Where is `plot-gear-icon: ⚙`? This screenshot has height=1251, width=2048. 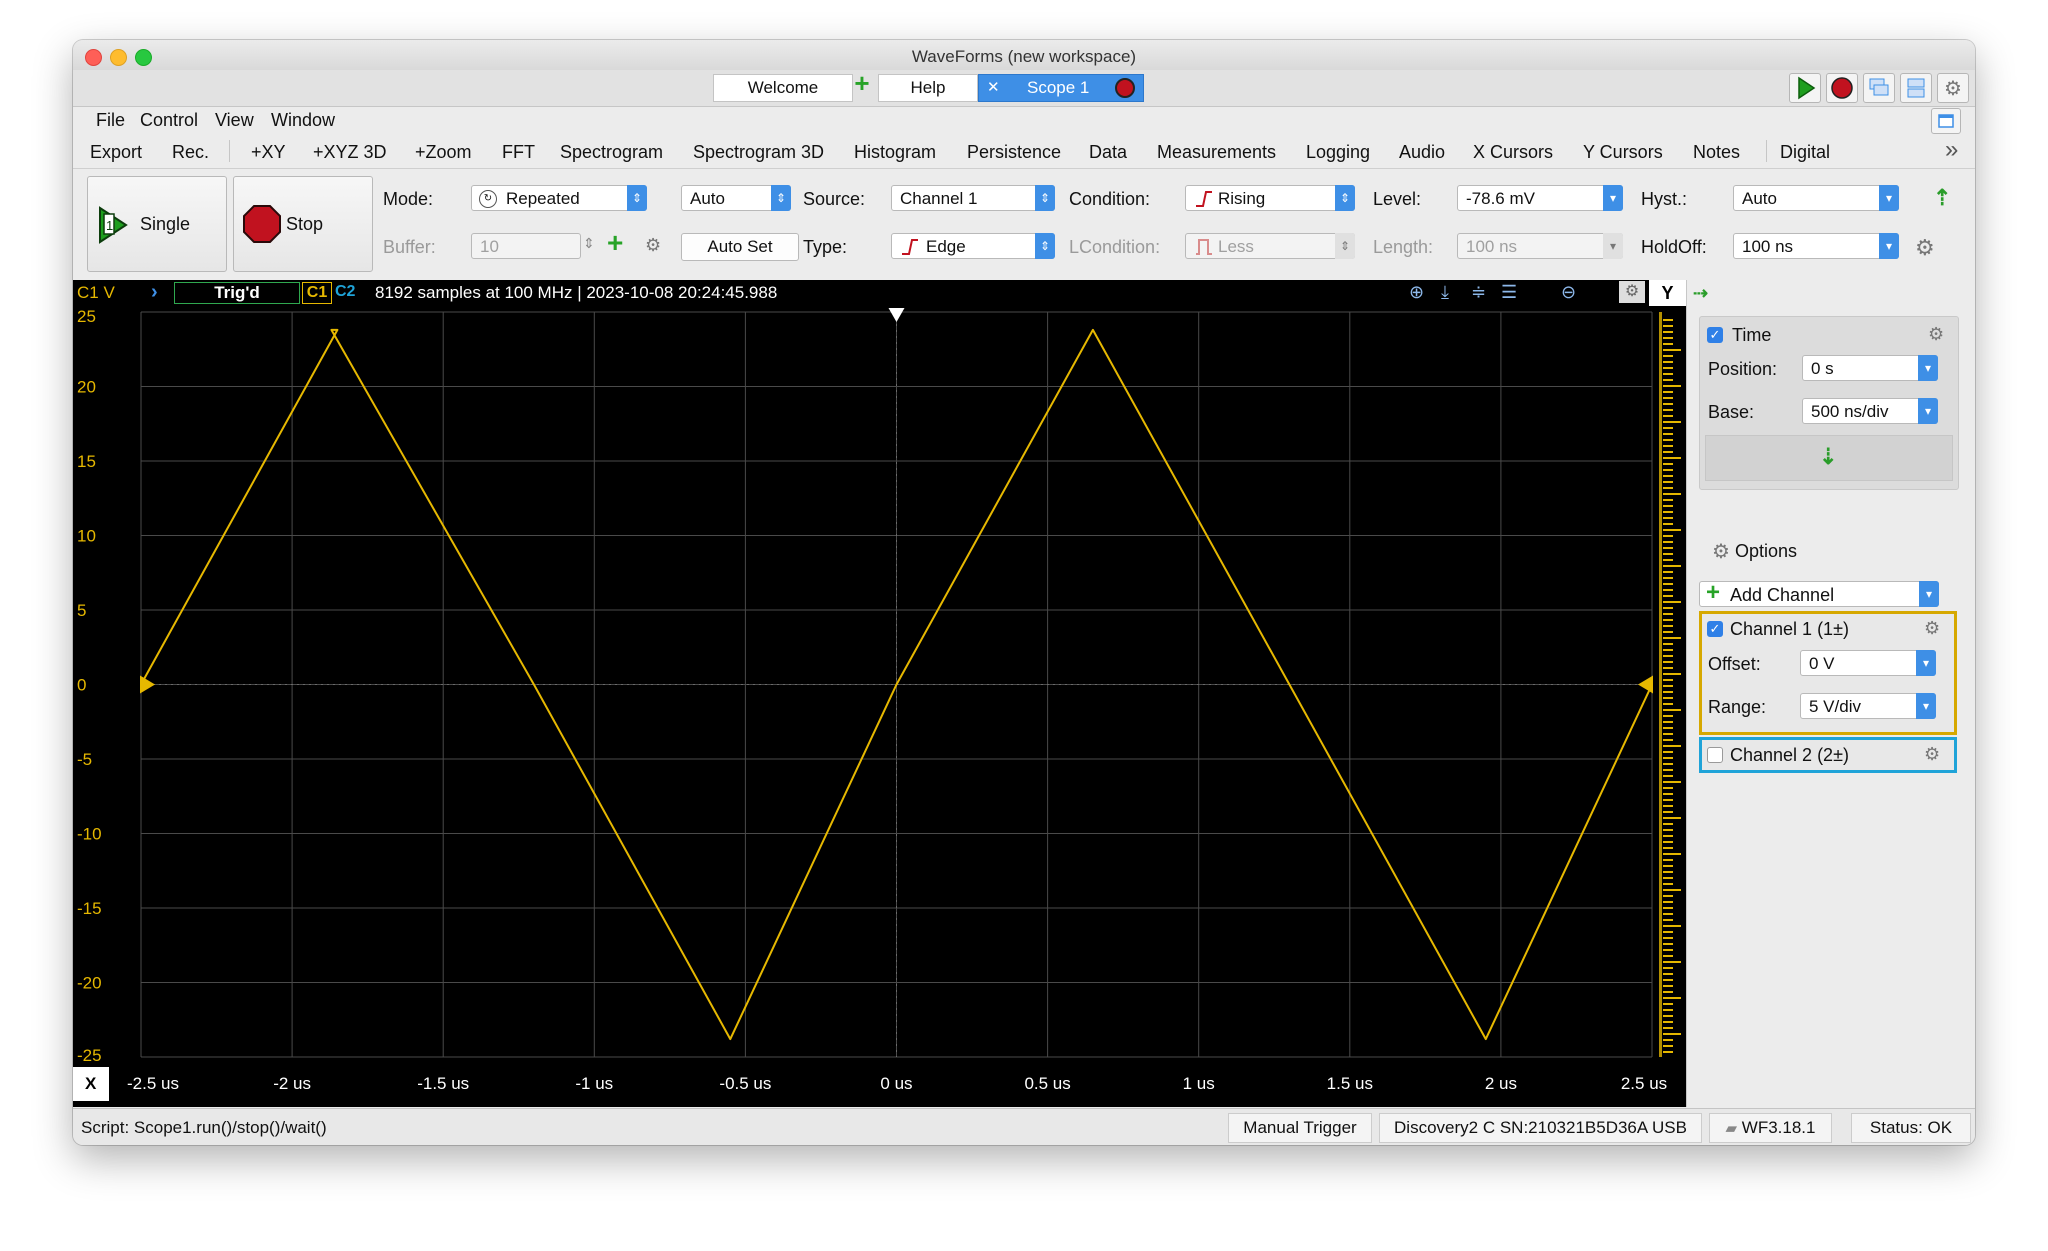 plot-gear-icon: ⚙ is located at coordinates (1632, 292).